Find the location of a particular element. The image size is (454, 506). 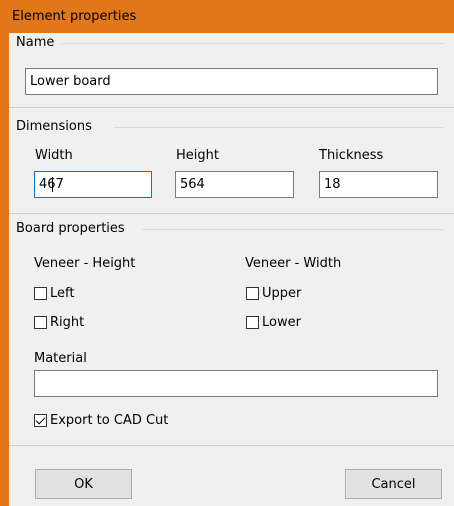

ok-button-label: OK is located at coordinates (83, 484).